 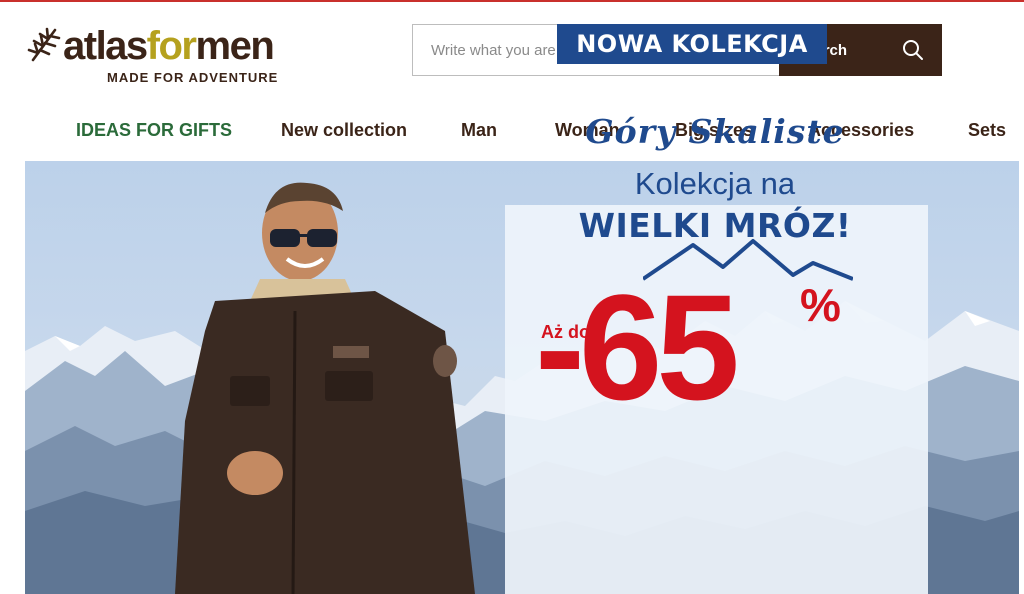 I want to click on nav-item-man: Man, so click(x=479, y=130).